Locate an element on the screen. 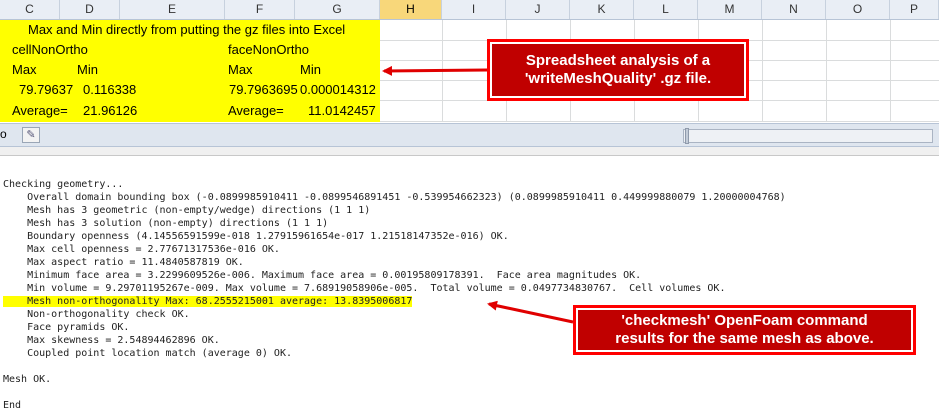 The width and height of the screenshot is (939, 418). cell-left-max-value: 79.79637 is located at coordinates (46, 90).